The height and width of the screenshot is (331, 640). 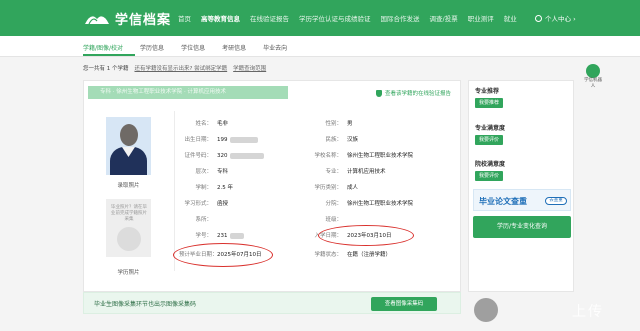 I want to click on school-rate-button: 我要评价, so click(x=489, y=176).